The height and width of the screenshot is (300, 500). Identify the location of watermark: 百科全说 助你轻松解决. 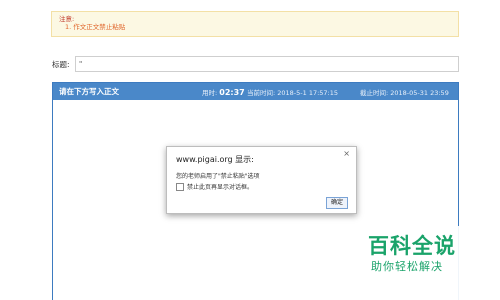
(425, 263).